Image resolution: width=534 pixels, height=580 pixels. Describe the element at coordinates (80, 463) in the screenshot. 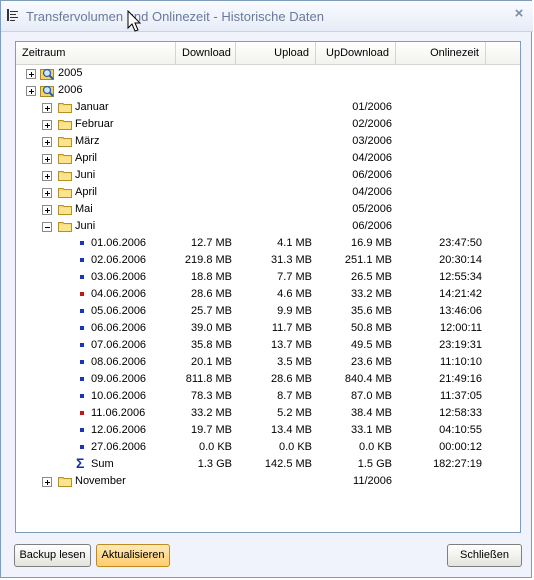

I see `sigma-icon: Σ` at that location.